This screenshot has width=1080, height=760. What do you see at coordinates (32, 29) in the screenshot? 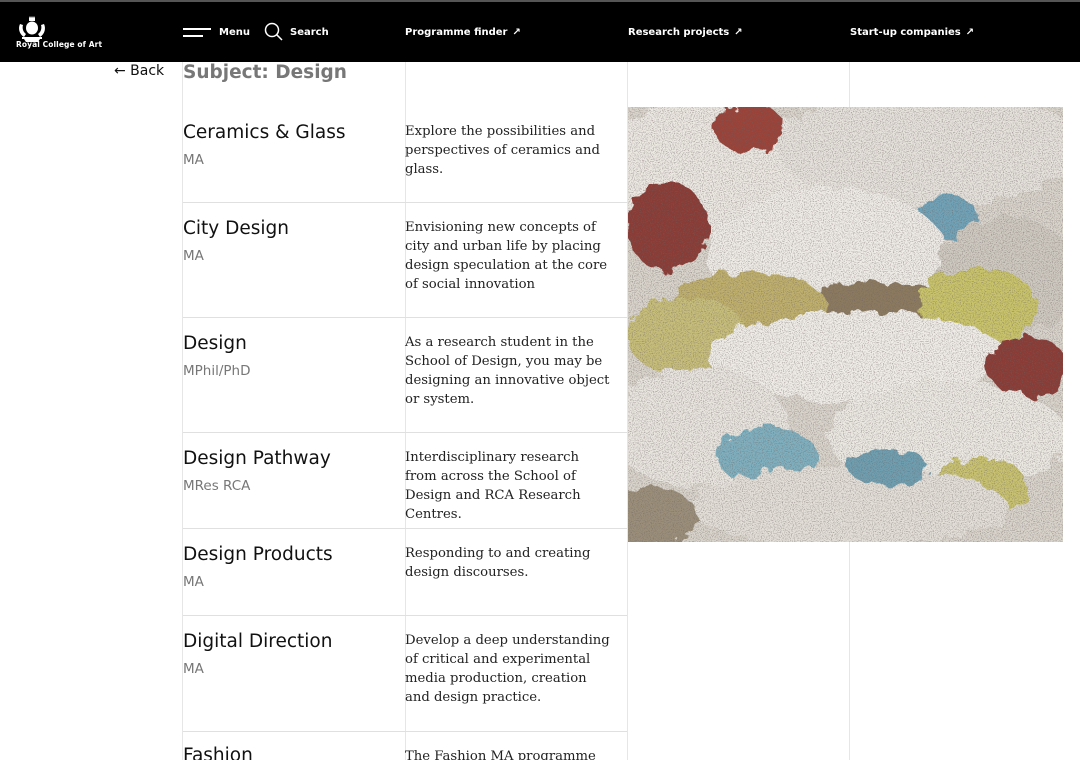
I see `crest-icon` at bounding box center [32, 29].